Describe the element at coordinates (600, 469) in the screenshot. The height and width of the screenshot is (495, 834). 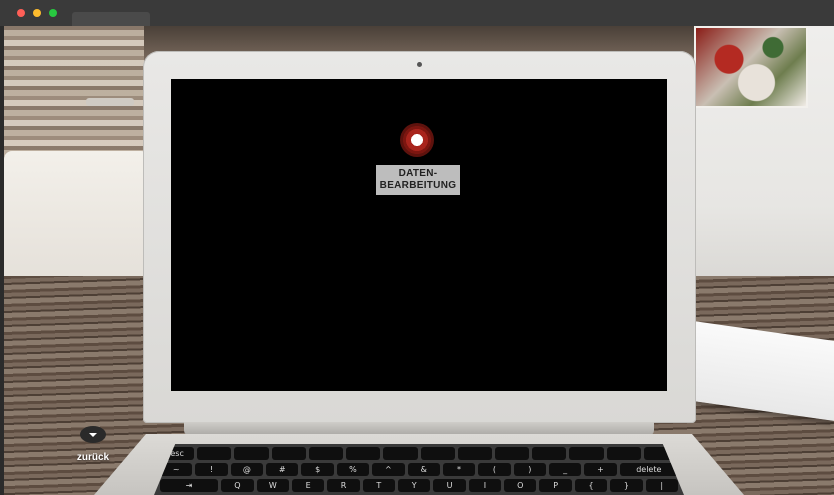
I see `key: +` at that location.